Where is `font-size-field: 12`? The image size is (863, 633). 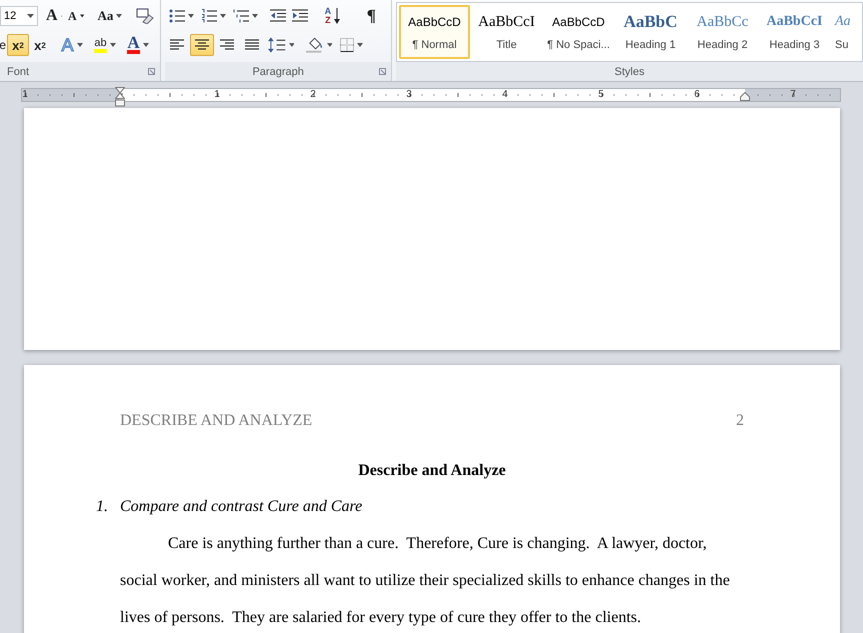 font-size-field: 12 is located at coordinates (19, 16).